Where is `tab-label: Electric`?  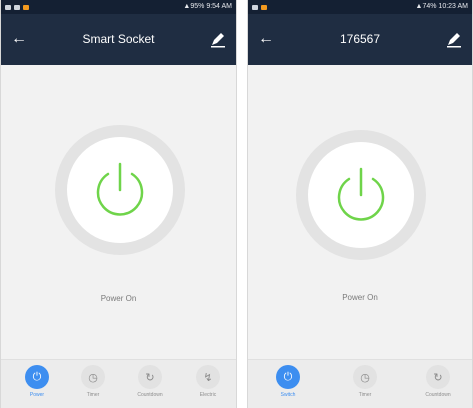 tab-label: Electric is located at coordinates (208, 395).